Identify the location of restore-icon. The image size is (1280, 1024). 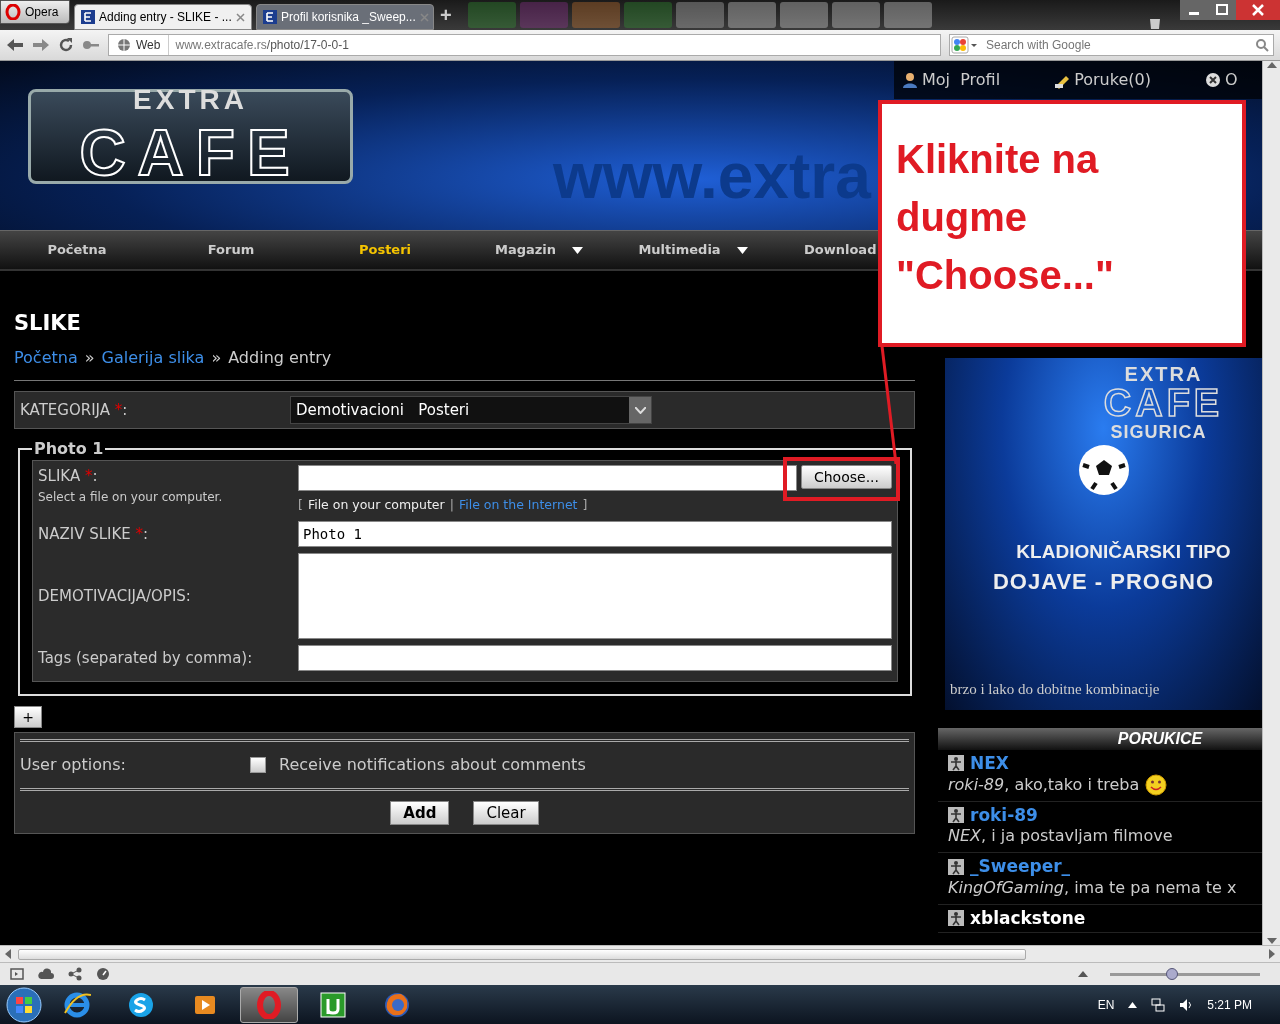
(1222, 10).